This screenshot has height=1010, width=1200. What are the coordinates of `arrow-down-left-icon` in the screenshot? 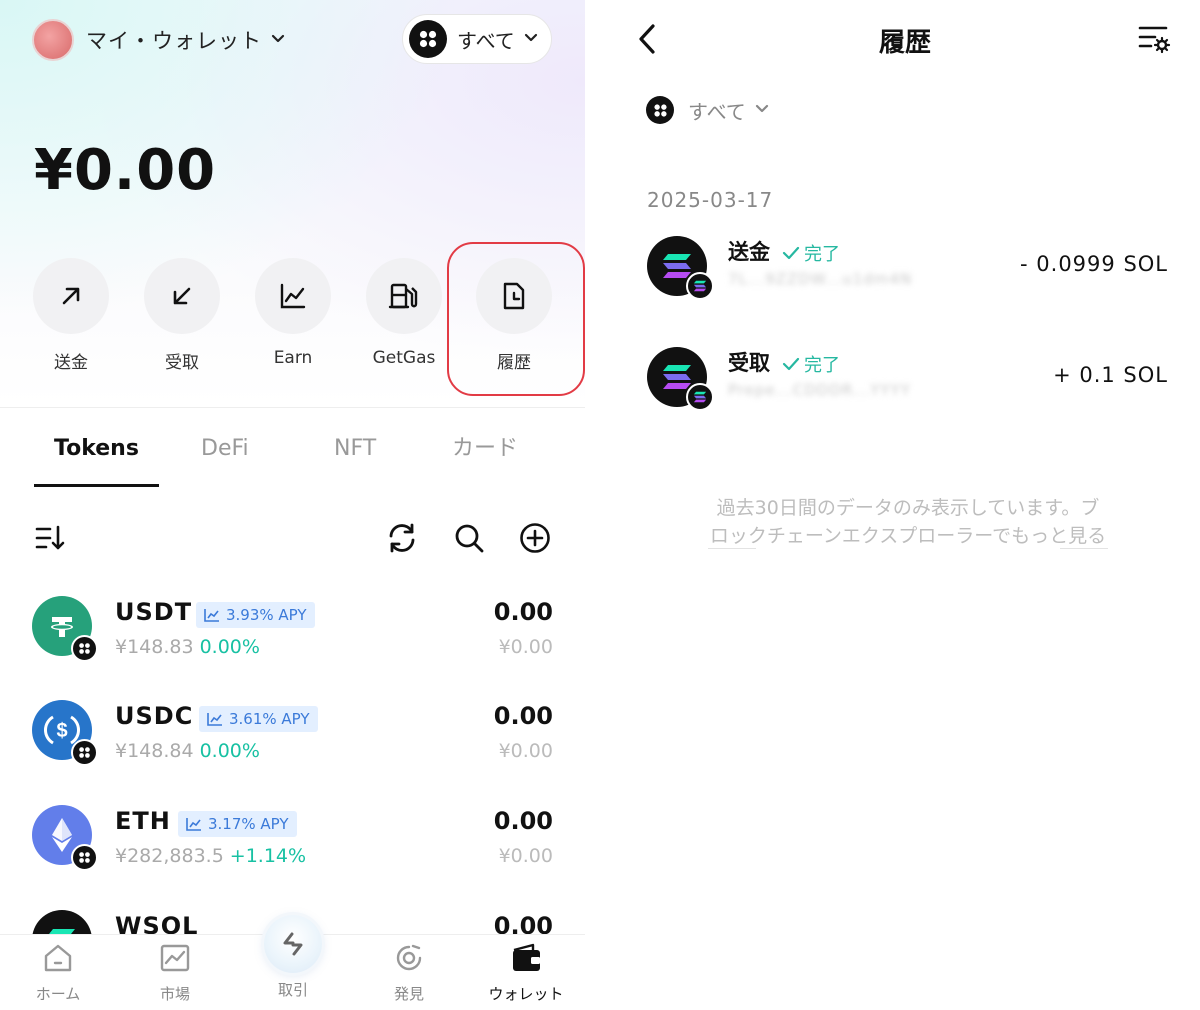 It's located at (182, 296).